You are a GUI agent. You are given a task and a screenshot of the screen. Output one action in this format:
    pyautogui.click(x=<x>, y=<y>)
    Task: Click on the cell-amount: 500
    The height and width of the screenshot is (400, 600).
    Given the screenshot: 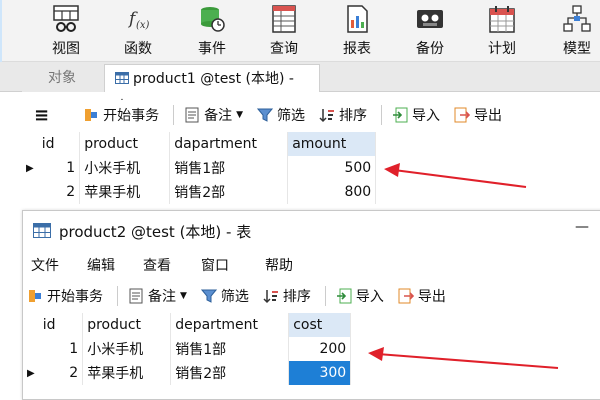 What is the action you would take?
    pyautogui.click(x=332, y=168)
    